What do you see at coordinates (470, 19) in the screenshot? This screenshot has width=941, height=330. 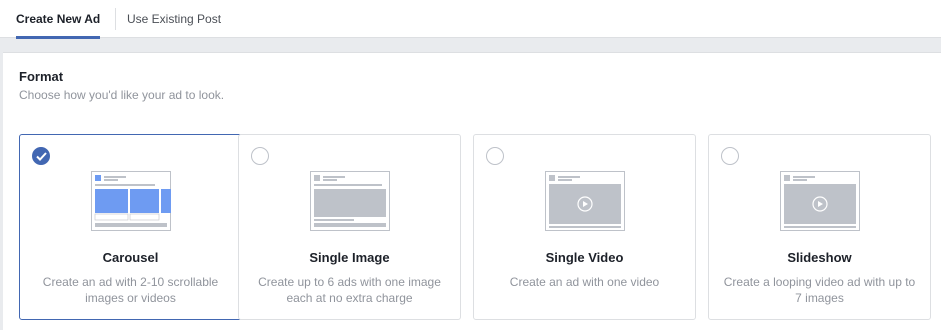 I see `tab-bar: Create New Ad Use Existing Post` at bounding box center [470, 19].